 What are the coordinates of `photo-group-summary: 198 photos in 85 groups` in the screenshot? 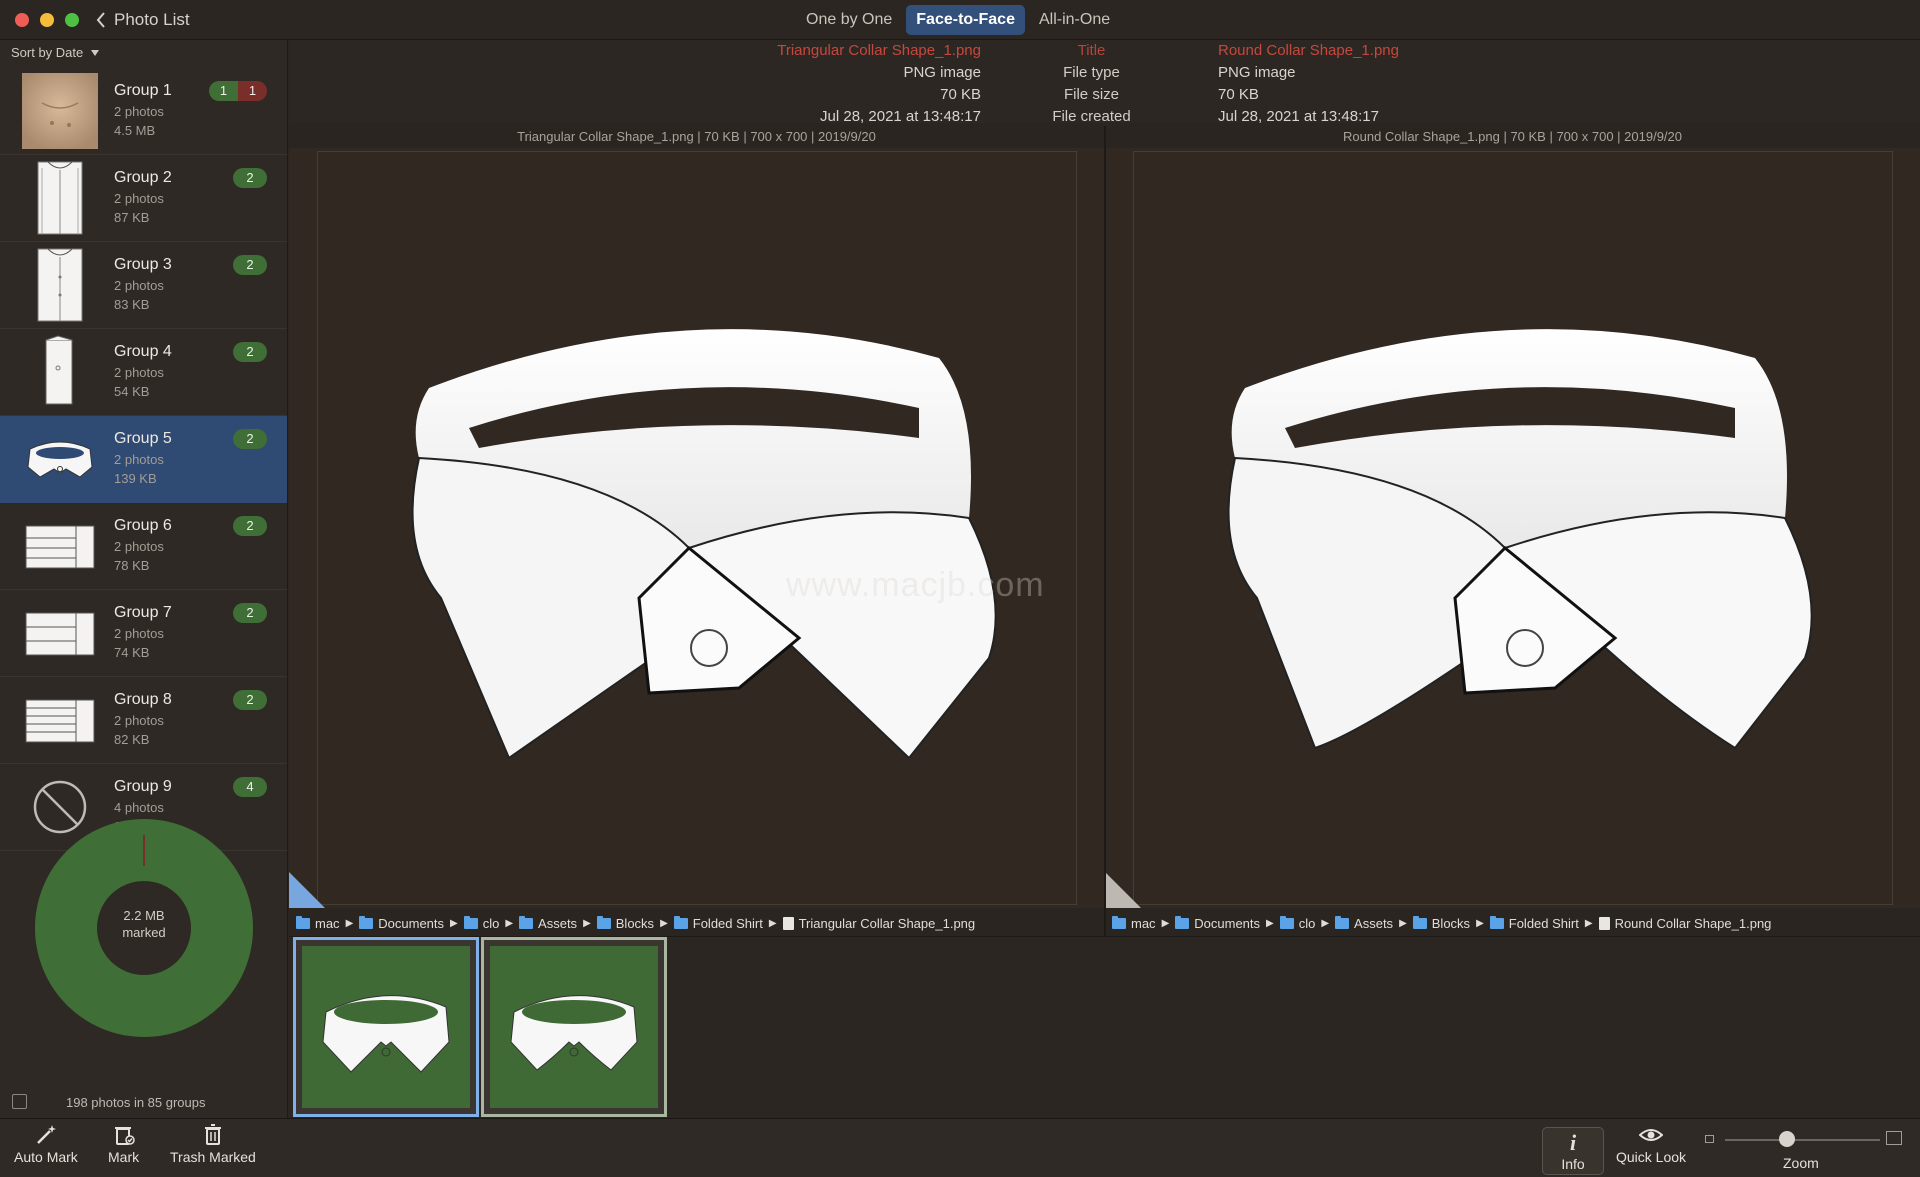 It's located at (136, 1102).